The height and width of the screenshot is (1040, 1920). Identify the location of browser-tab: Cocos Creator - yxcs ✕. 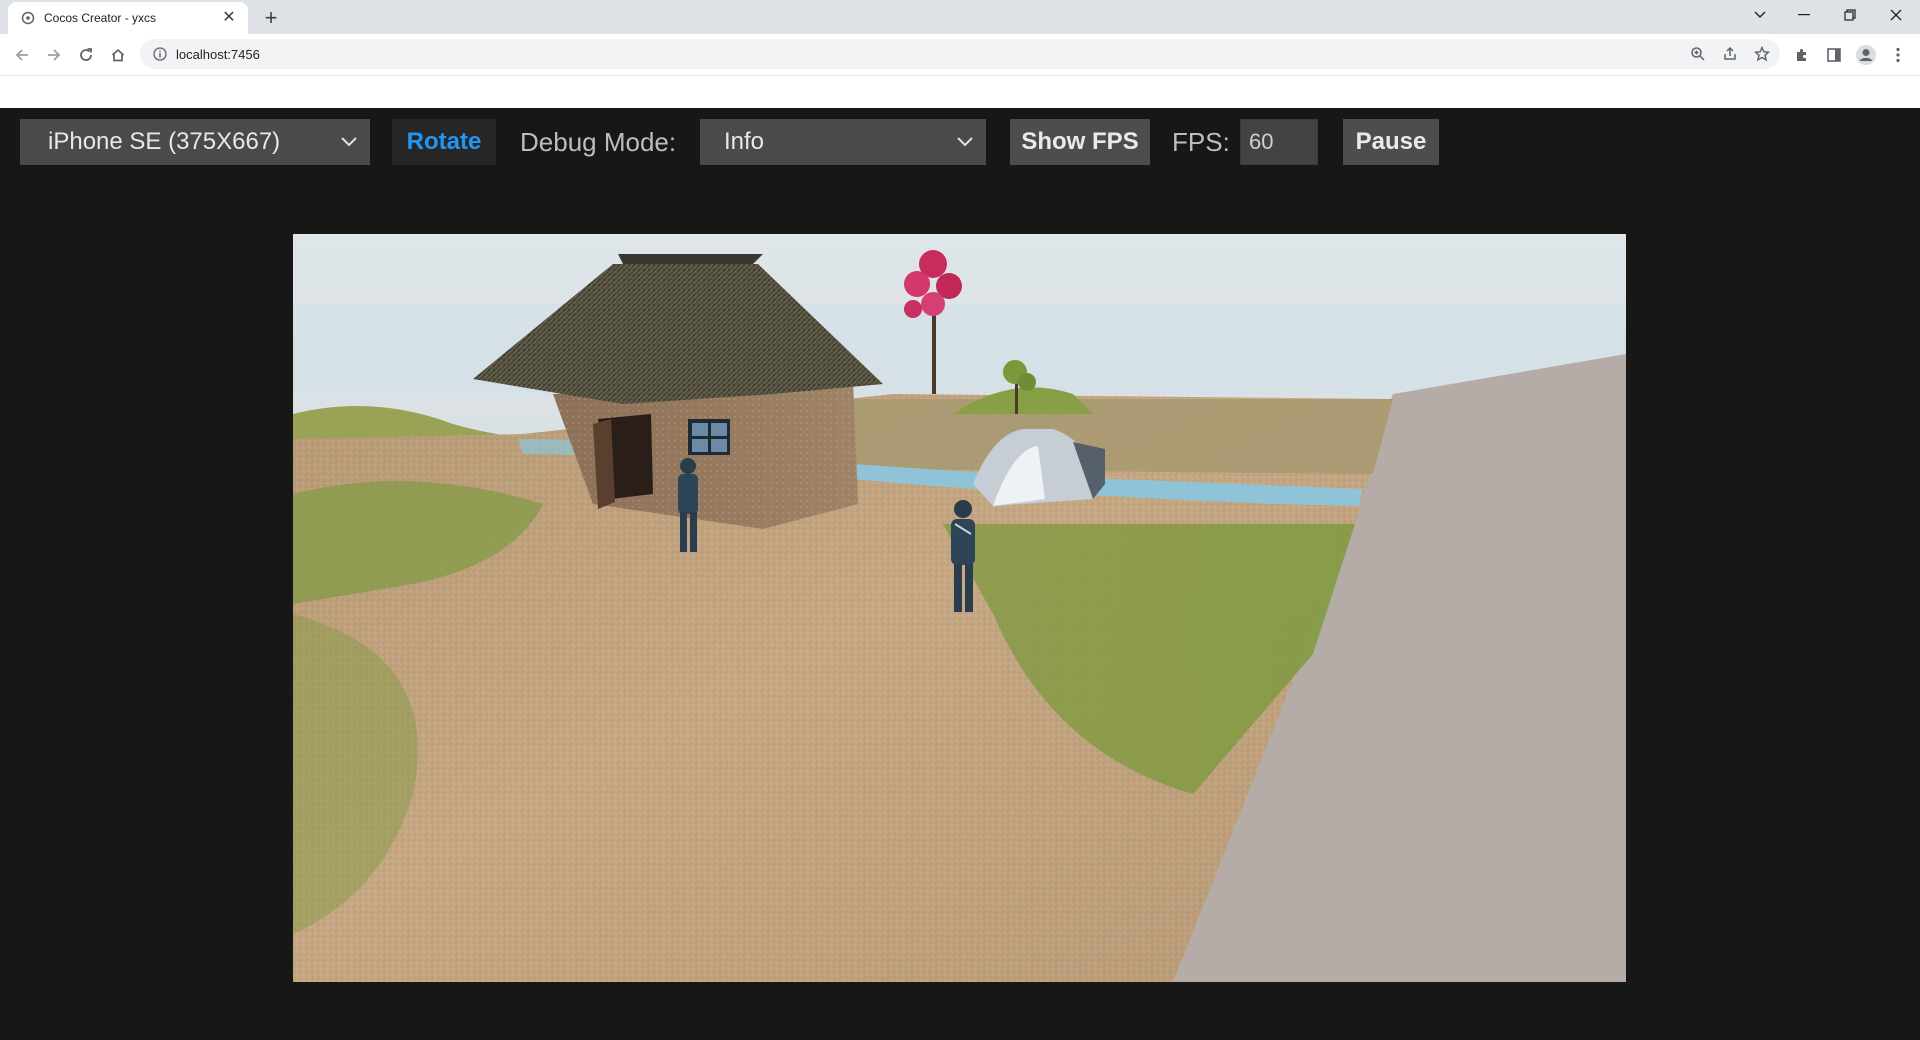
(128, 18).